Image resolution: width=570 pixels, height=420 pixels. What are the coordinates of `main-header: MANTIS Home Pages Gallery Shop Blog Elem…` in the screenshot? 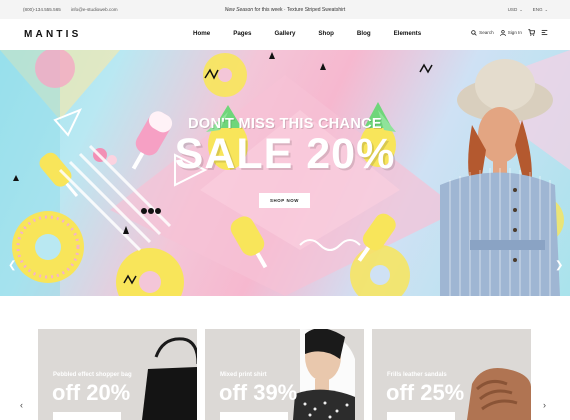 It's located at (285, 34).